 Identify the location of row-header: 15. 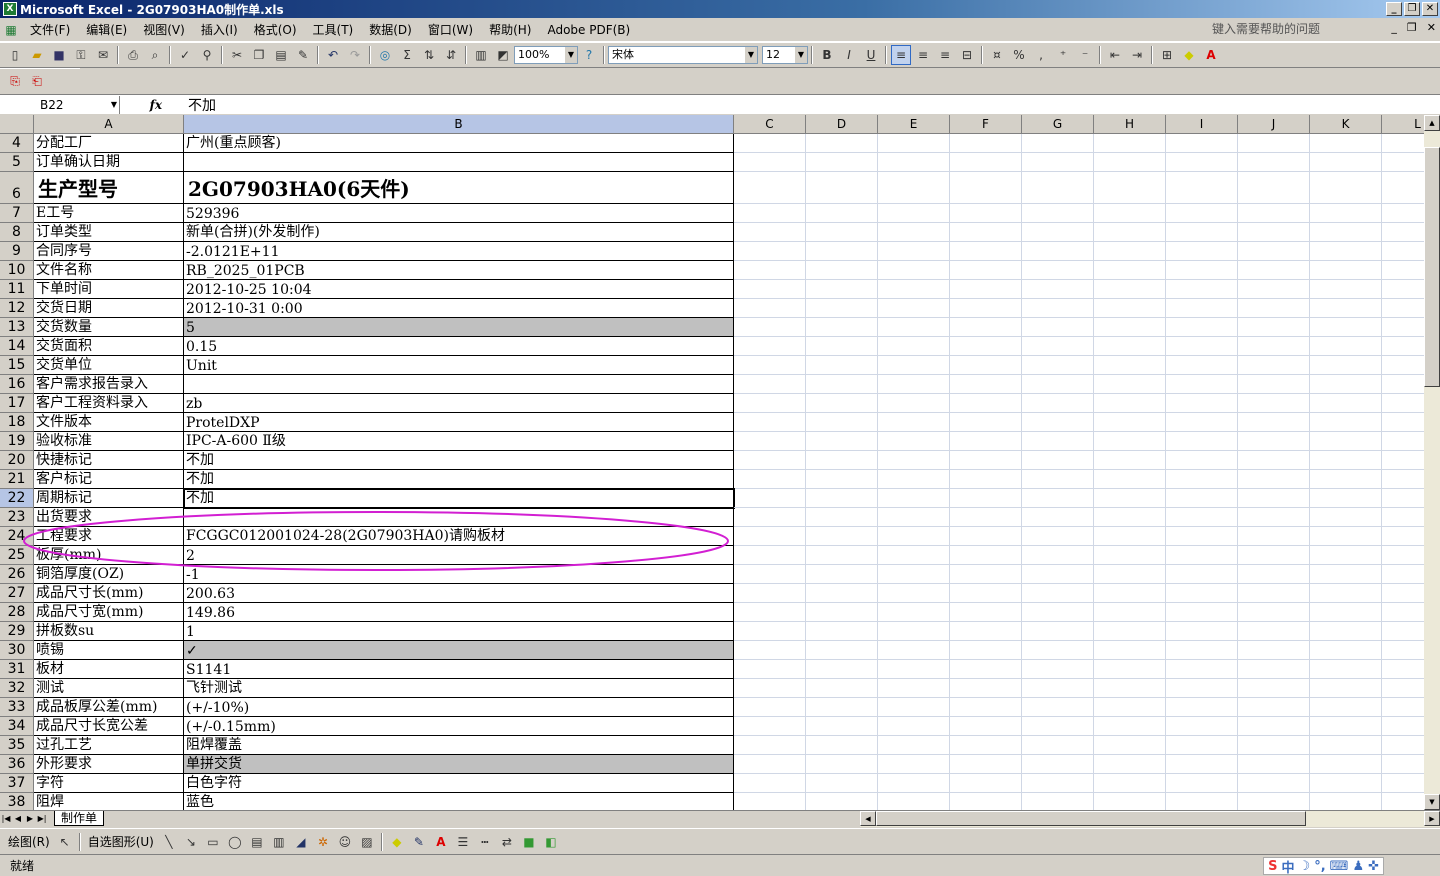
(17, 365).